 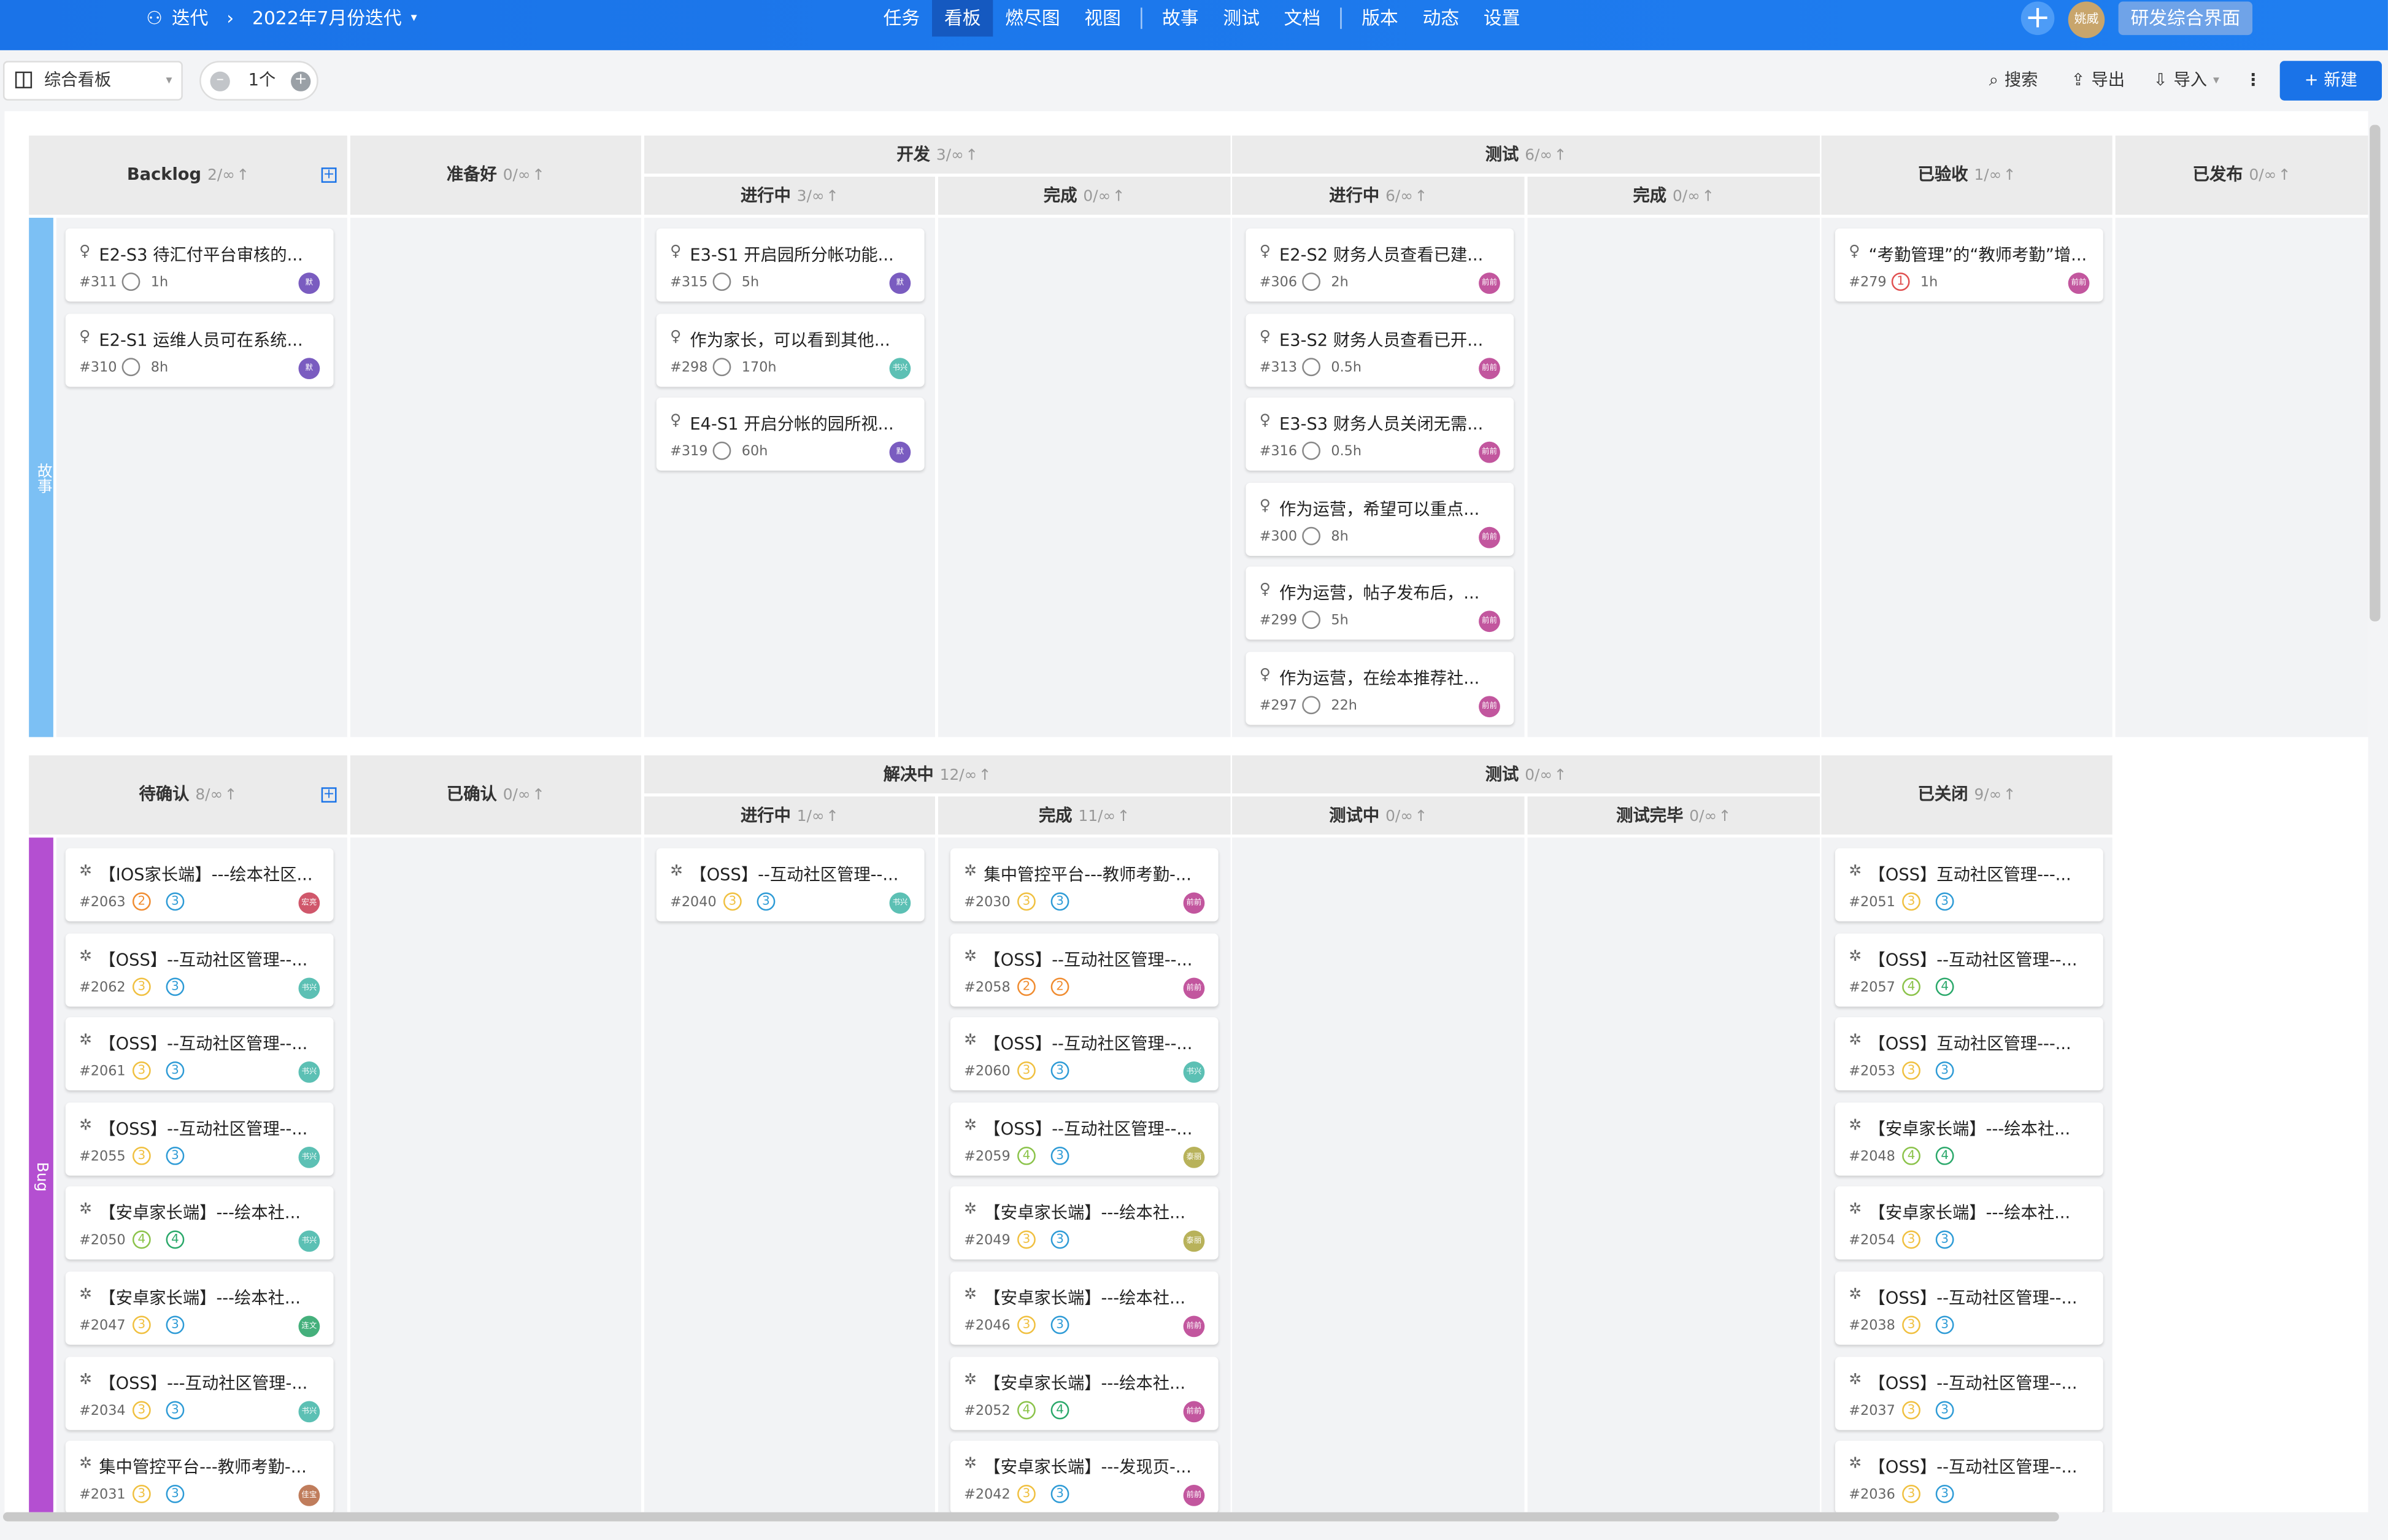 What do you see at coordinates (2253, 81) in the screenshot?
I see `more-icon: ⋮` at bounding box center [2253, 81].